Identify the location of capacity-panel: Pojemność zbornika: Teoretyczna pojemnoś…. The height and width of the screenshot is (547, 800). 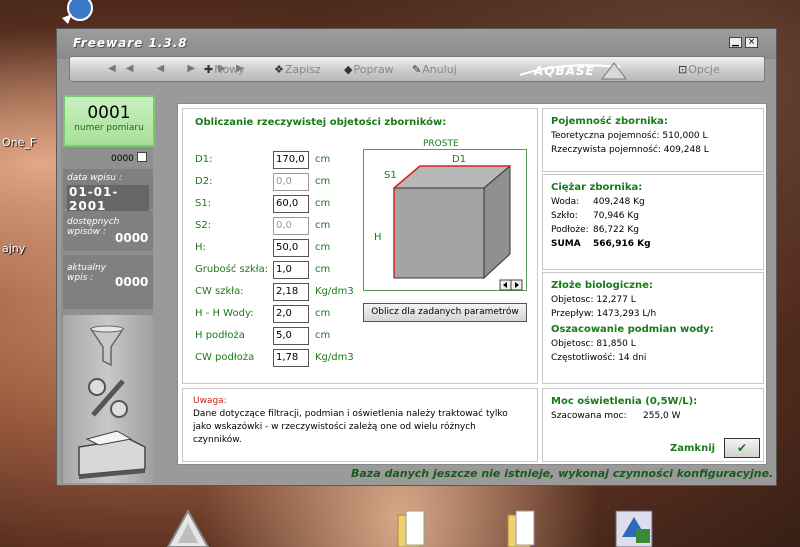
(653, 140).